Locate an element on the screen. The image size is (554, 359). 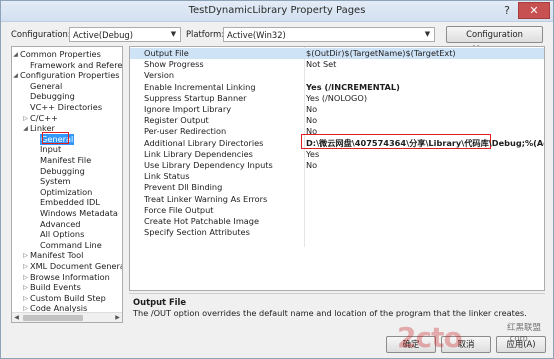
tree-item-label: Configuration Properties is located at coordinates (70, 75).